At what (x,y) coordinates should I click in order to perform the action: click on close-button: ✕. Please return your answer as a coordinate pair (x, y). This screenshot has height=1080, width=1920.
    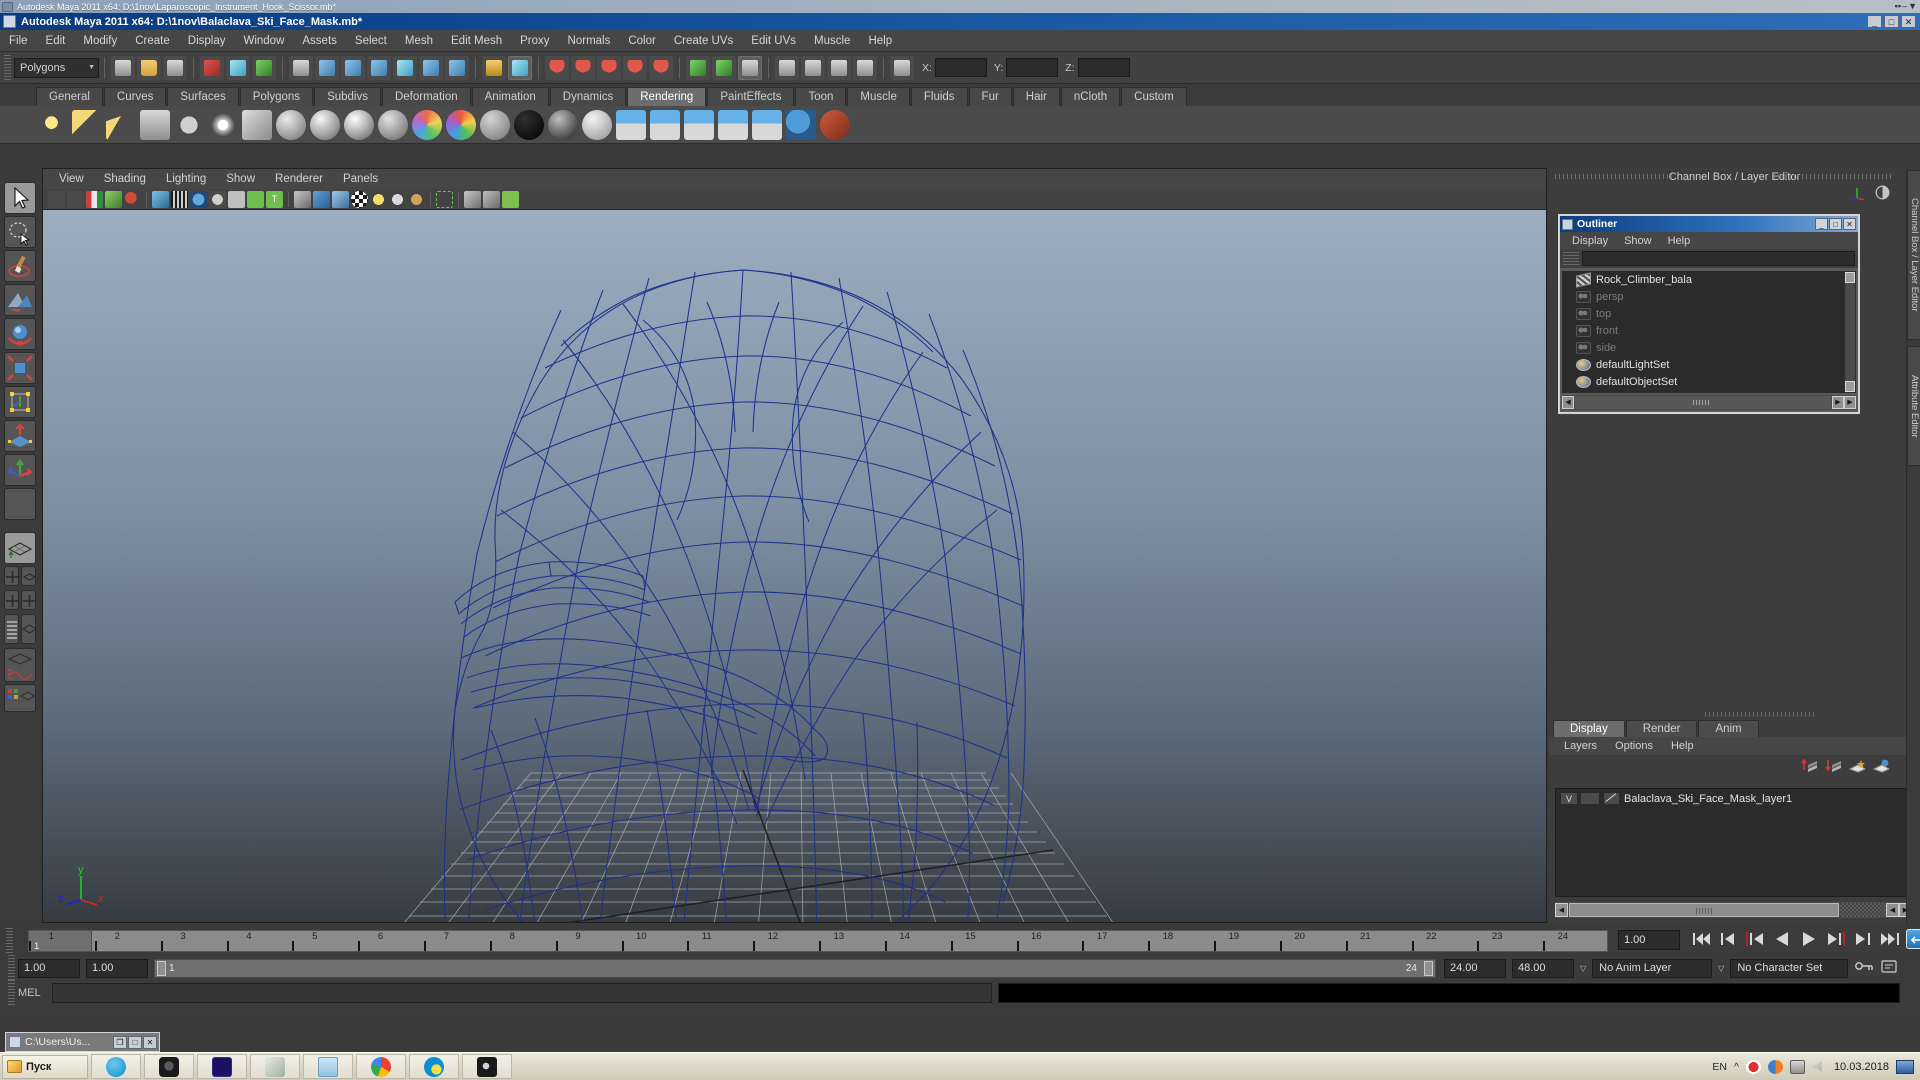
    Looking at the image, I should click on (1908, 21).